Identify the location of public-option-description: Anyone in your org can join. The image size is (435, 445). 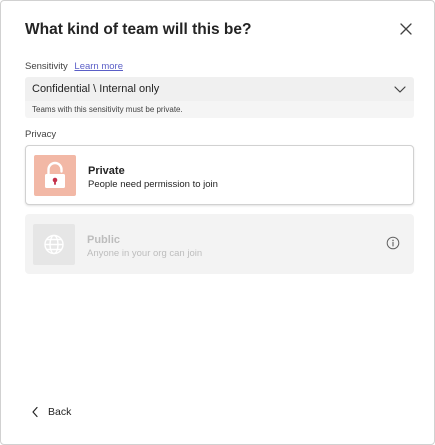
(145, 253).